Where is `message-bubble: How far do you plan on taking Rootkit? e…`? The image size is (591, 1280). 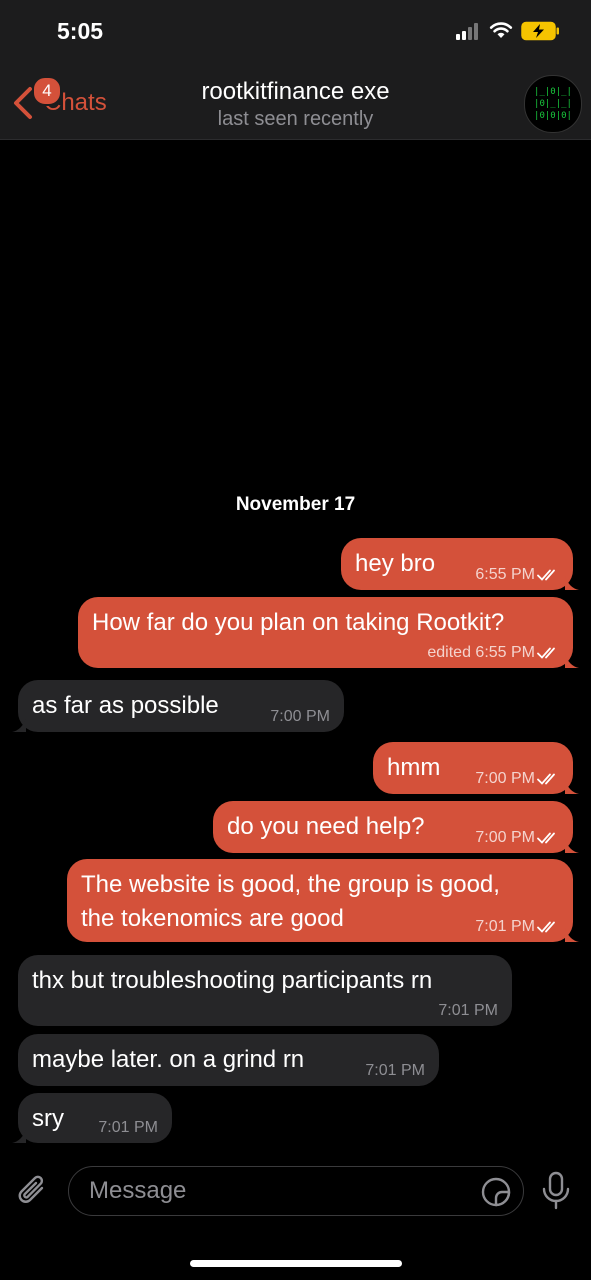
message-bubble: How far do you plan on taking Rootkit? e… is located at coordinates (328, 632).